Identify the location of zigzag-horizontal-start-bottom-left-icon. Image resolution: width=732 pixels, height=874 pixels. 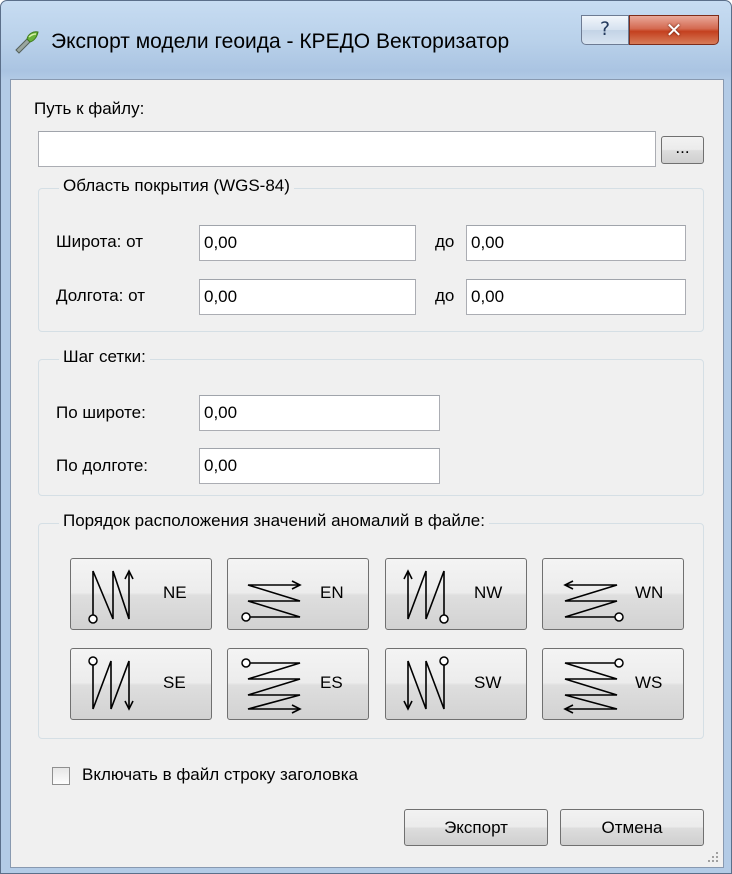
(271, 601).